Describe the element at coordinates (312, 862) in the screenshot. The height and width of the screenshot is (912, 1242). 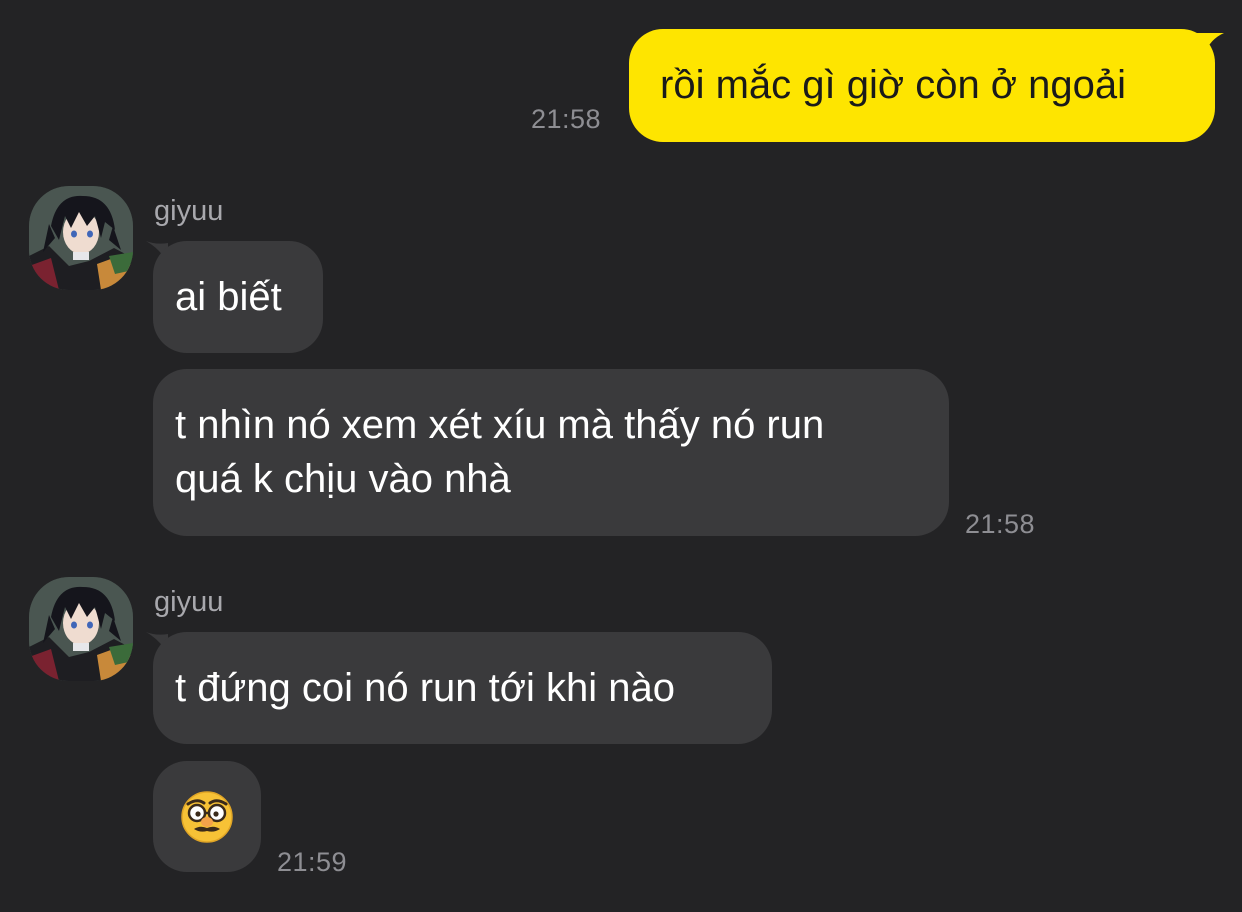
I see `message-timestamp: 21:59` at that location.